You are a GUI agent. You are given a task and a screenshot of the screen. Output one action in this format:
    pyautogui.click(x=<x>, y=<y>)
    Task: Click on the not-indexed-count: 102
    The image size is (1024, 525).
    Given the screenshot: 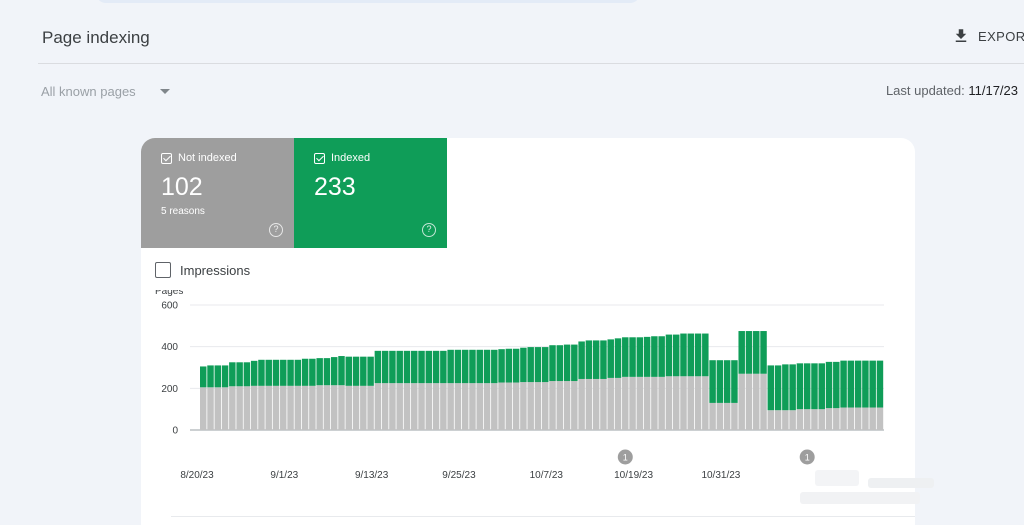 What is the action you would take?
    pyautogui.click(x=182, y=187)
    